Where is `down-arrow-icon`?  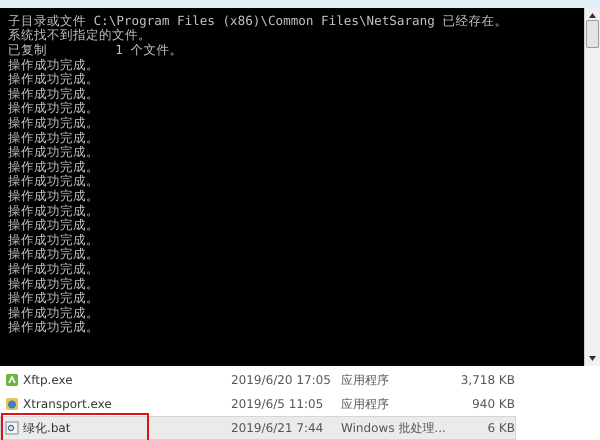 down-arrow-icon is located at coordinates (592, 358).